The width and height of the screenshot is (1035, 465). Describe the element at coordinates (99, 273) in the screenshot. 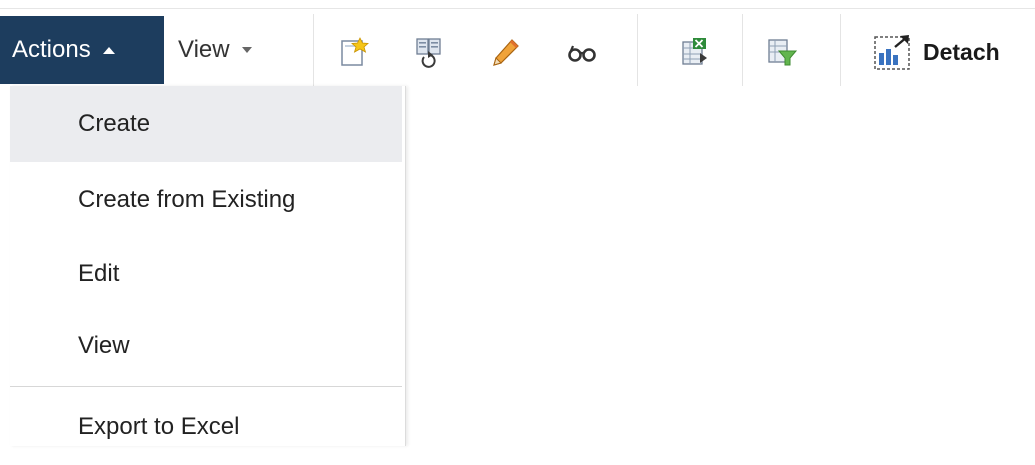

I see `menu-item-label: Edit` at that location.